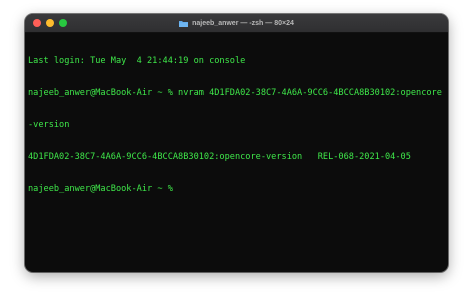 The image size is (474, 307). I want to click on window-title: najeeb_anwer — -zsh — 80×24, so click(236, 23).